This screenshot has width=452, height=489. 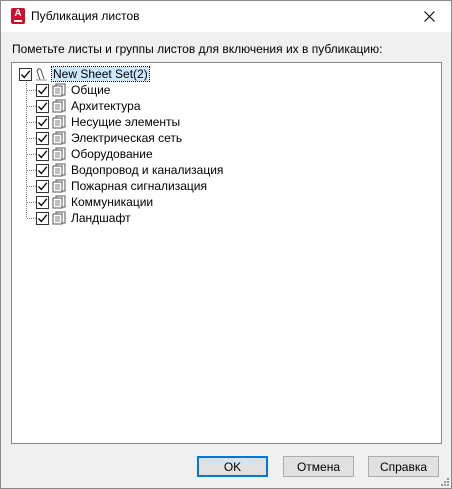 I want to click on title-bar: A Публикация листов, so click(x=226, y=16).